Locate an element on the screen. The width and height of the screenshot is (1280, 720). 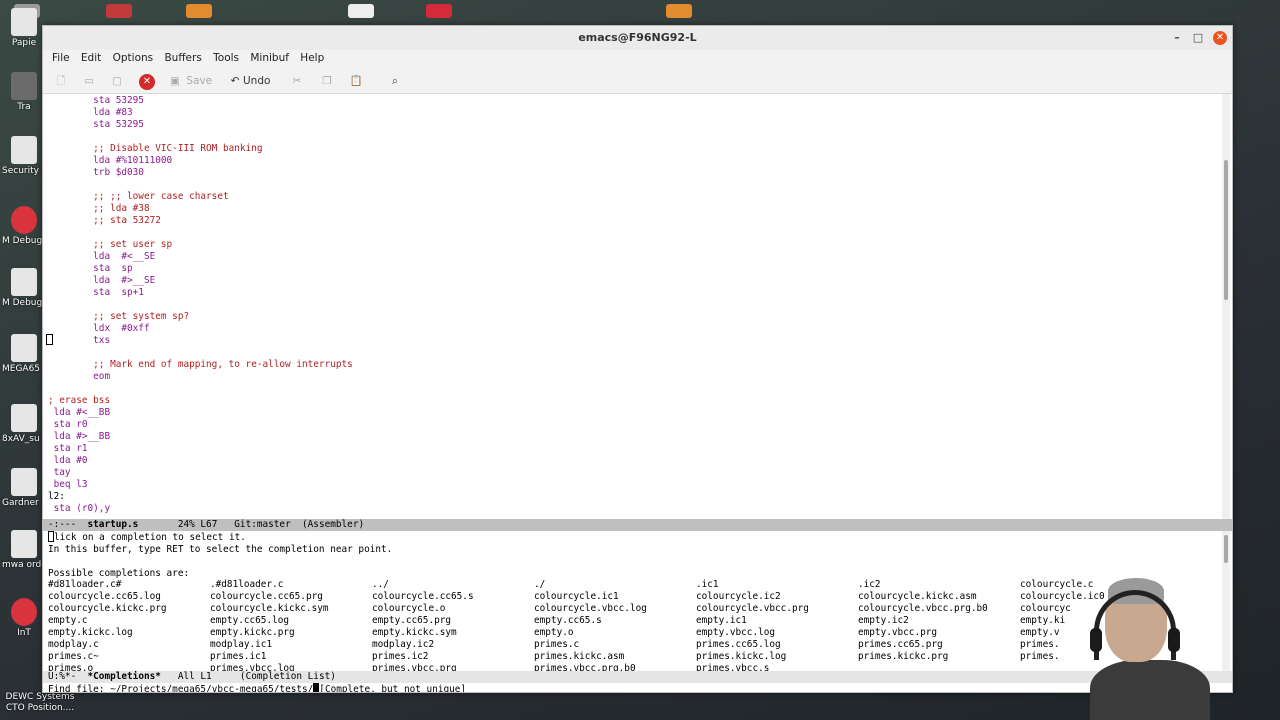
menu-buffers: Buffers is located at coordinates (182, 57).